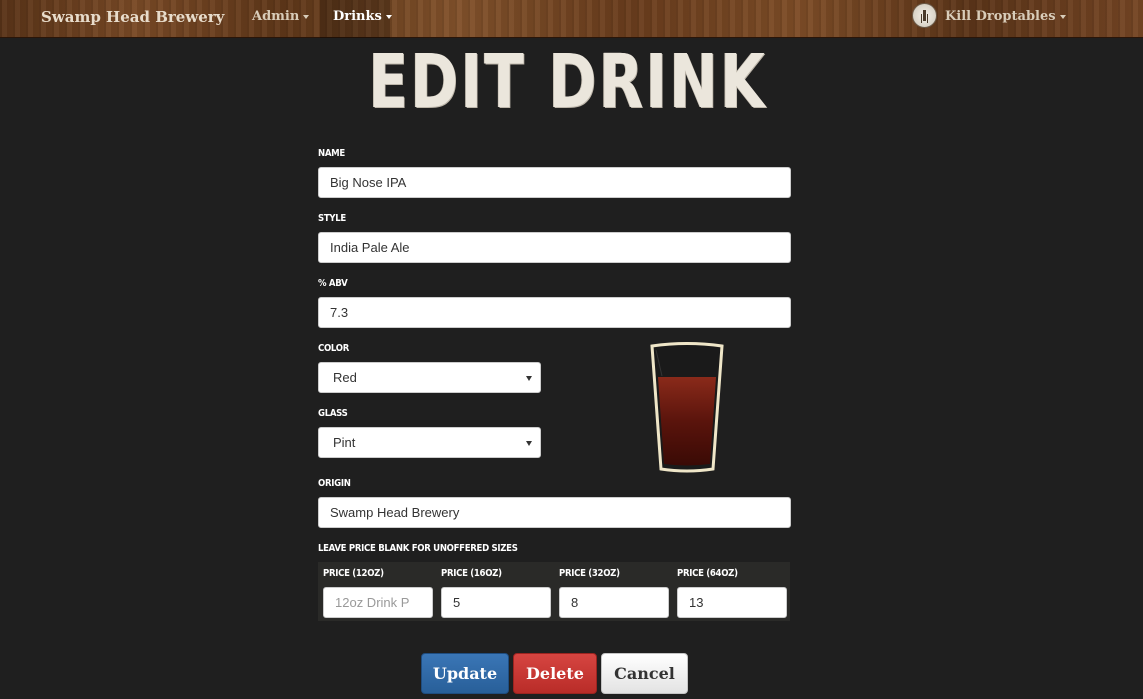 The height and width of the screenshot is (699, 1143). What do you see at coordinates (344, 442) in the screenshot?
I see `glass-select-value: Pint` at bounding box center [344, 442].